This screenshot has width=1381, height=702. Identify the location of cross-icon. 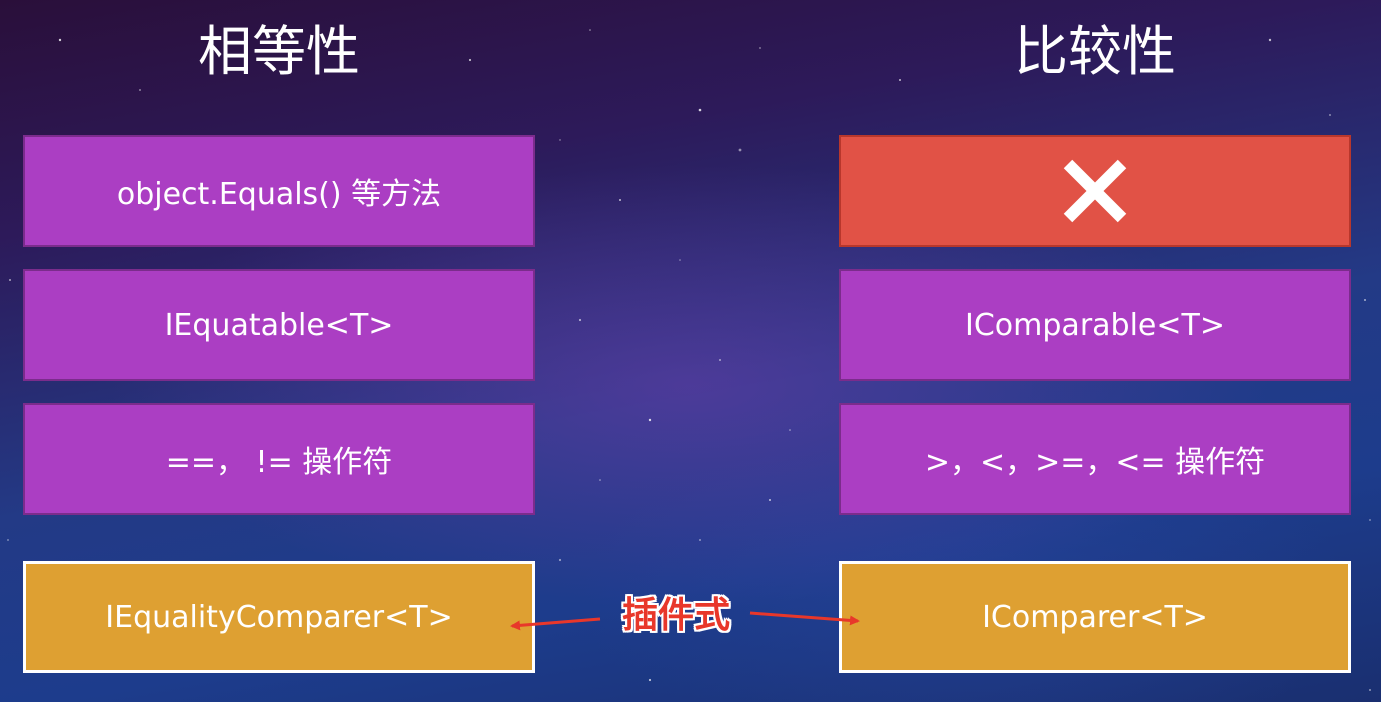
(1095, 191).